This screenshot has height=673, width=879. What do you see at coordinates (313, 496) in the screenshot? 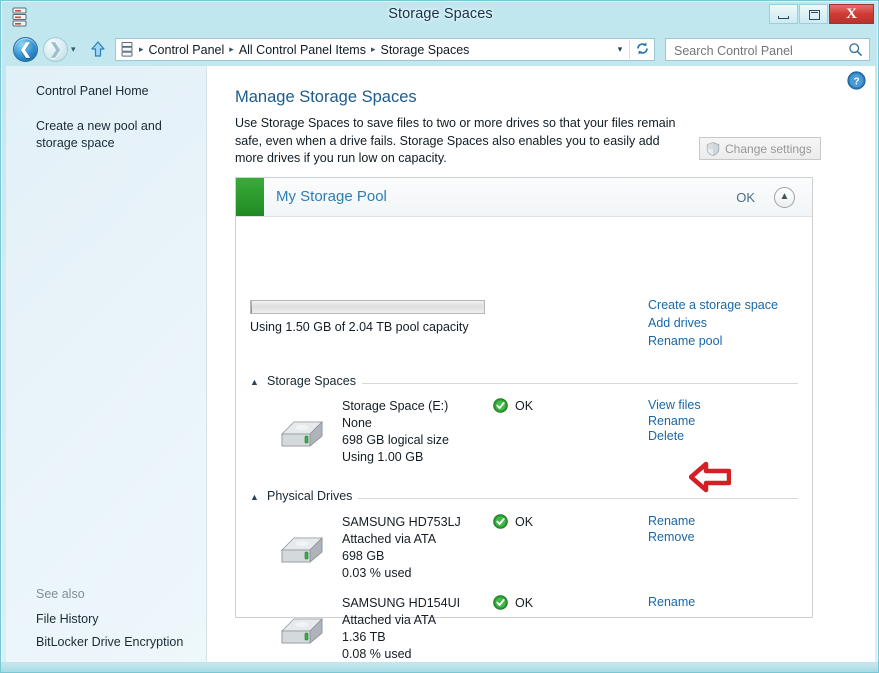
I see `section-title-physical-drives: Physical Drives` at bounding box center [313, 496].